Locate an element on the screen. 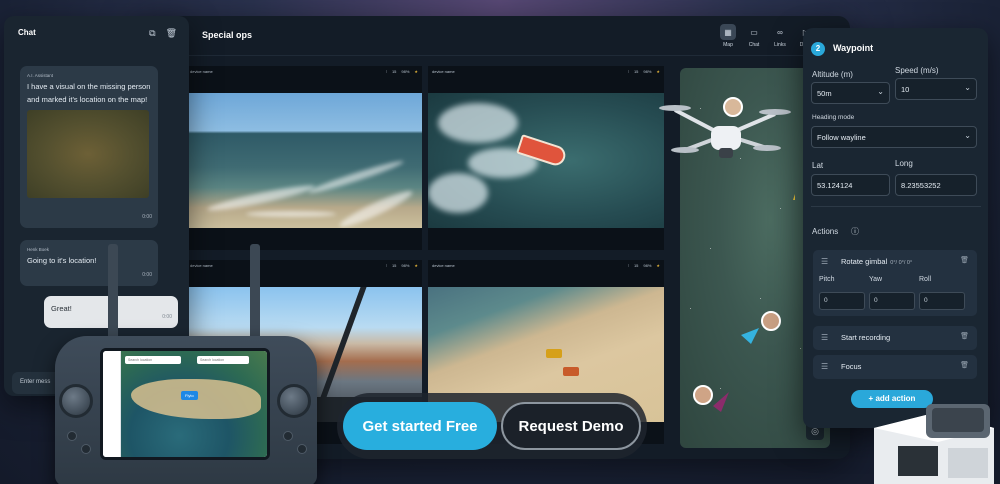 The width and height of the screenshot is (1000, 484). altitude-label: Altitude (m) is located at coordinates (832, 74).